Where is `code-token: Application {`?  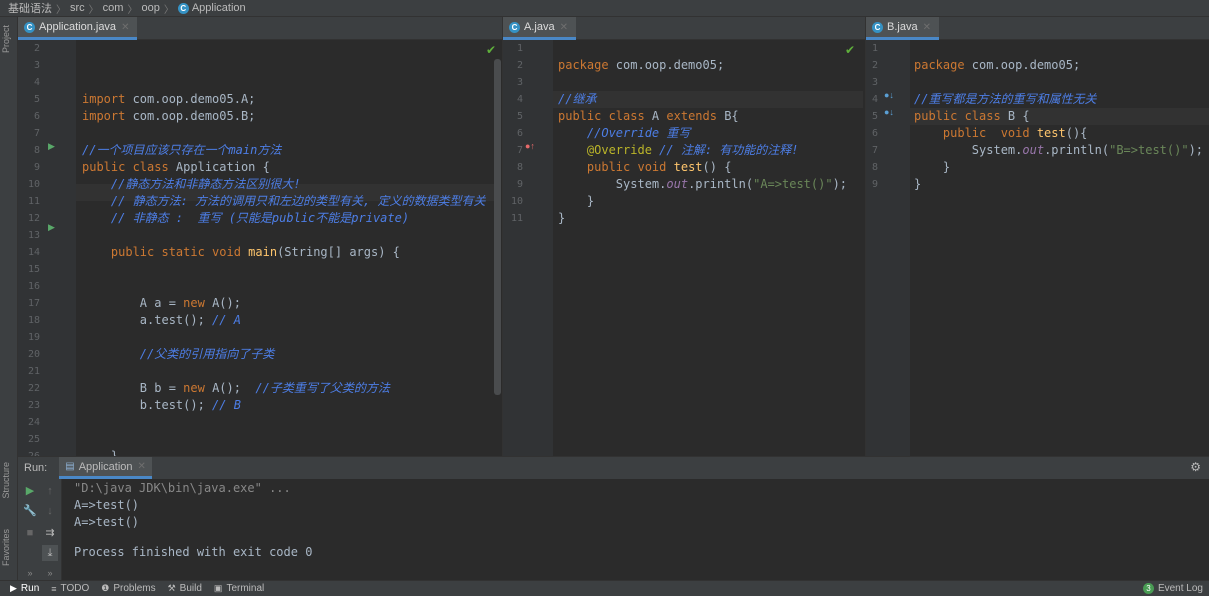
code-token: Application { is located at coordinates (219, 167).